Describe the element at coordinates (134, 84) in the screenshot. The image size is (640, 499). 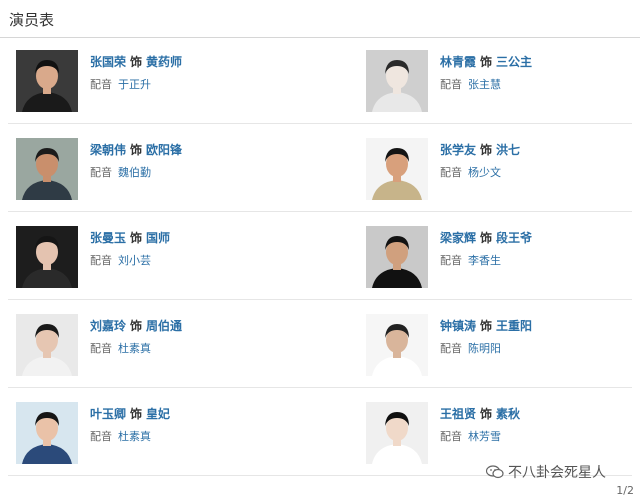
I see `voice-actor-link: 于正升` at that location.